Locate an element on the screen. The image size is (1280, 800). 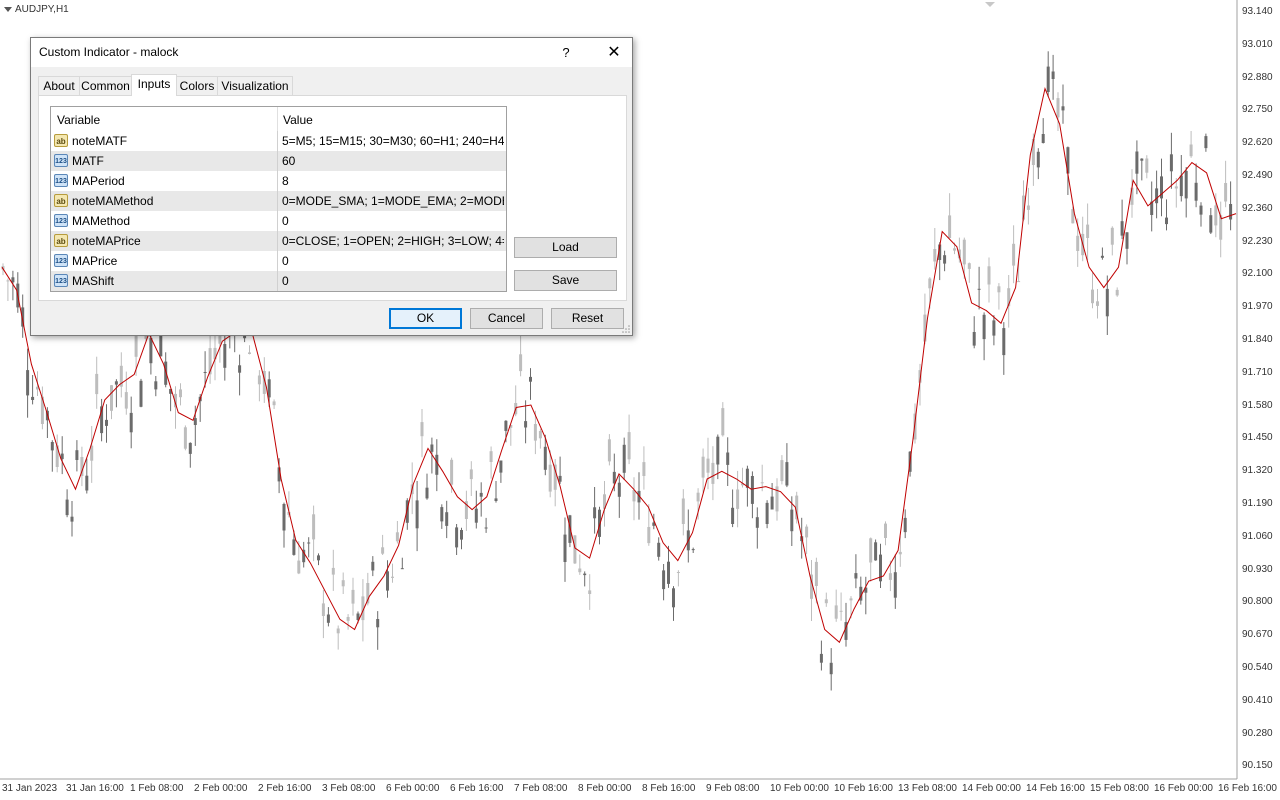
time-axis-label: 1 Feb 08:00 is located at coordinates (157, 788).